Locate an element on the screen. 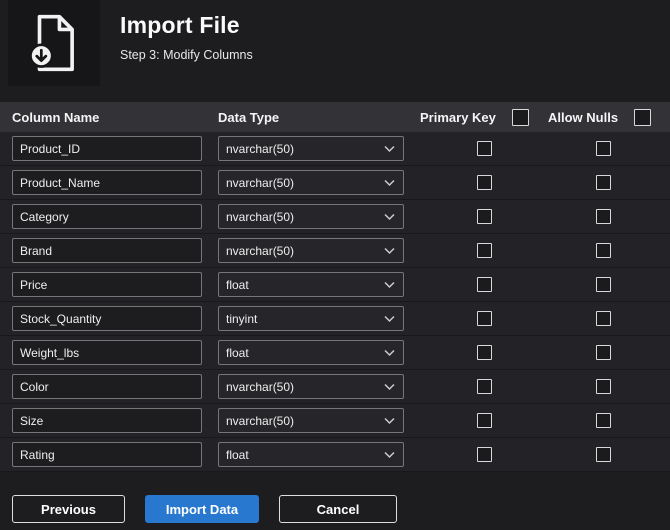  select-all-primary-key-checkbox is located at coordinates (520, 117).